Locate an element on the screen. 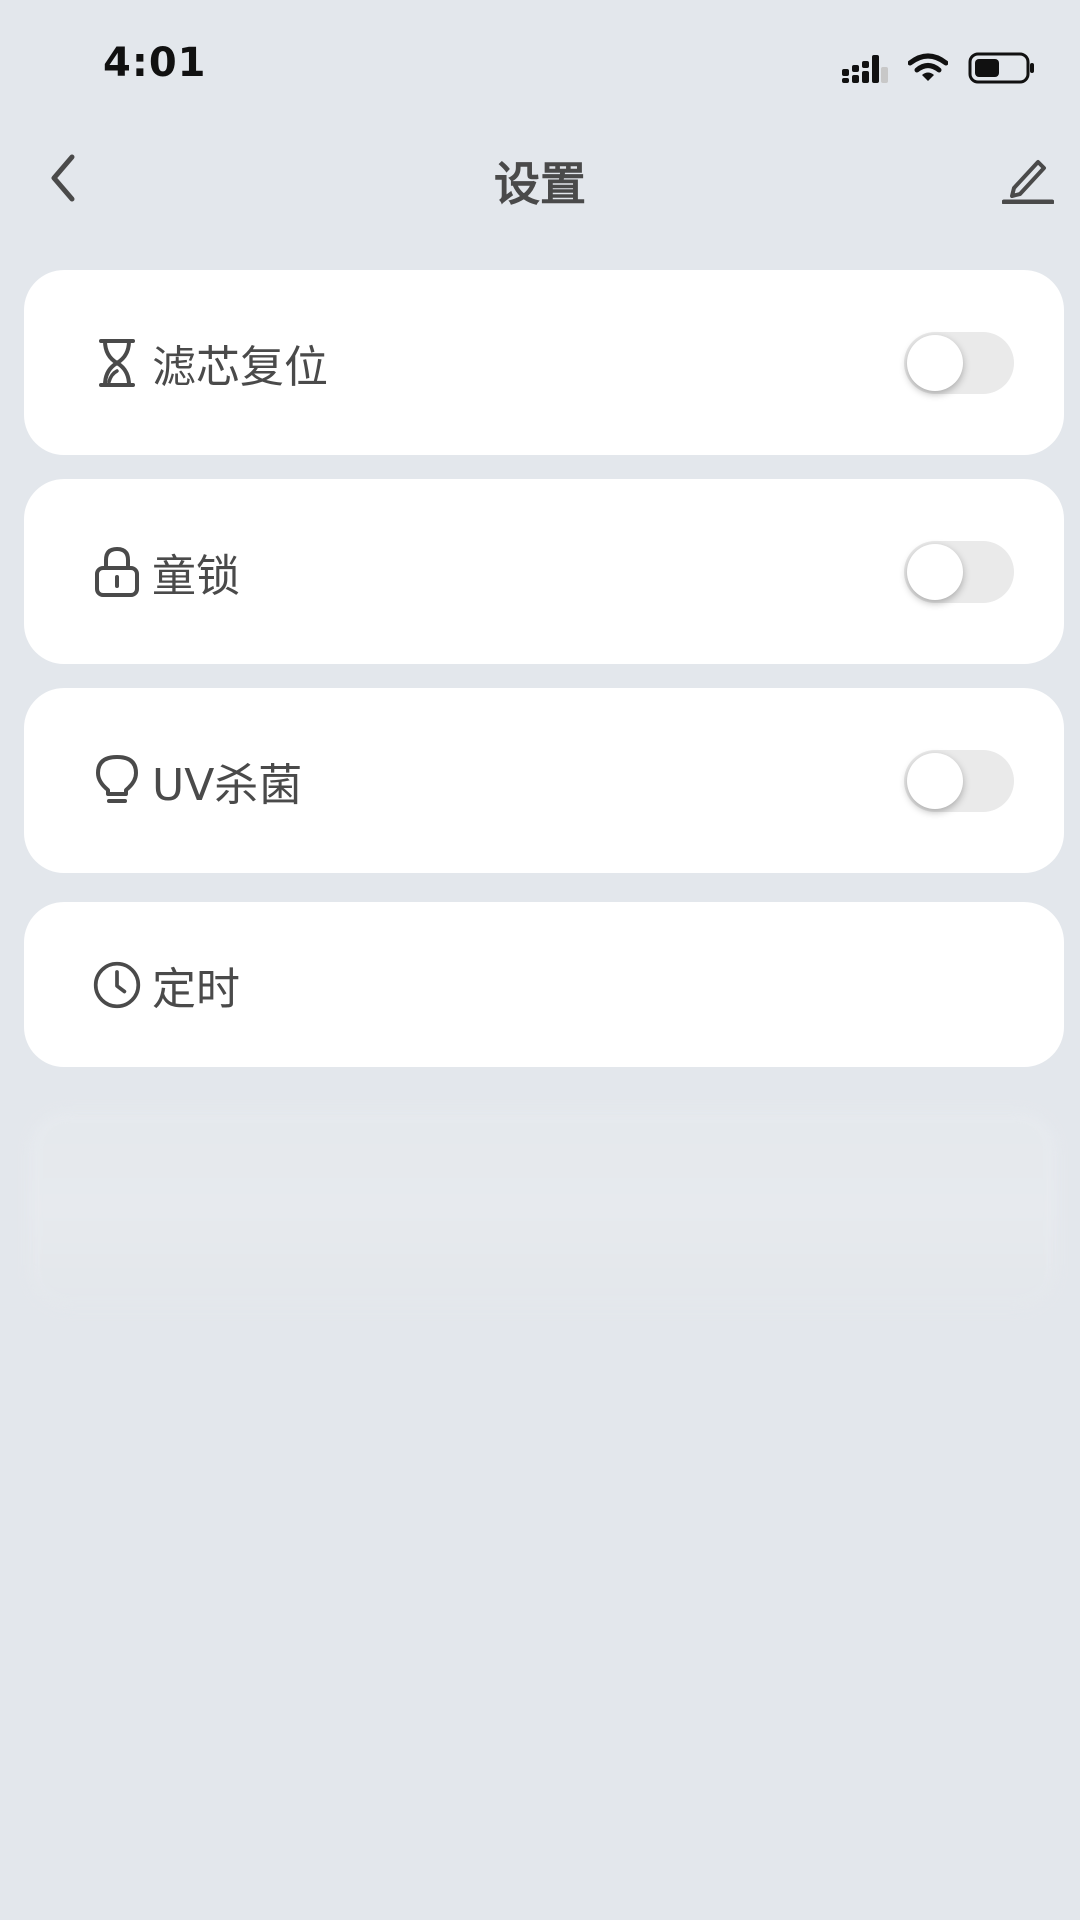  setting-label: 童锁 is located at coordinates (196, 576).